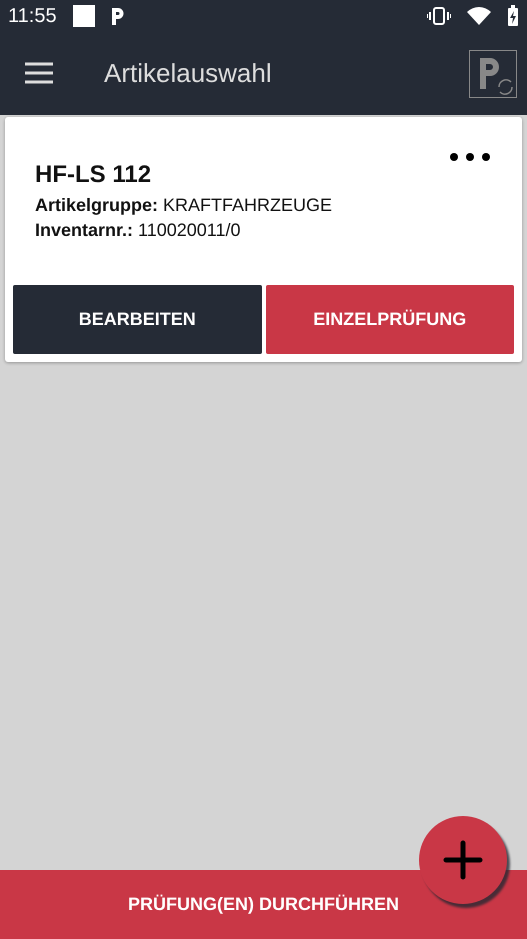 This screenshot has width=527, height=939. Describe the element at coordinates (83, 16) in the screenshot. I see `square-notification-icon` at that location.